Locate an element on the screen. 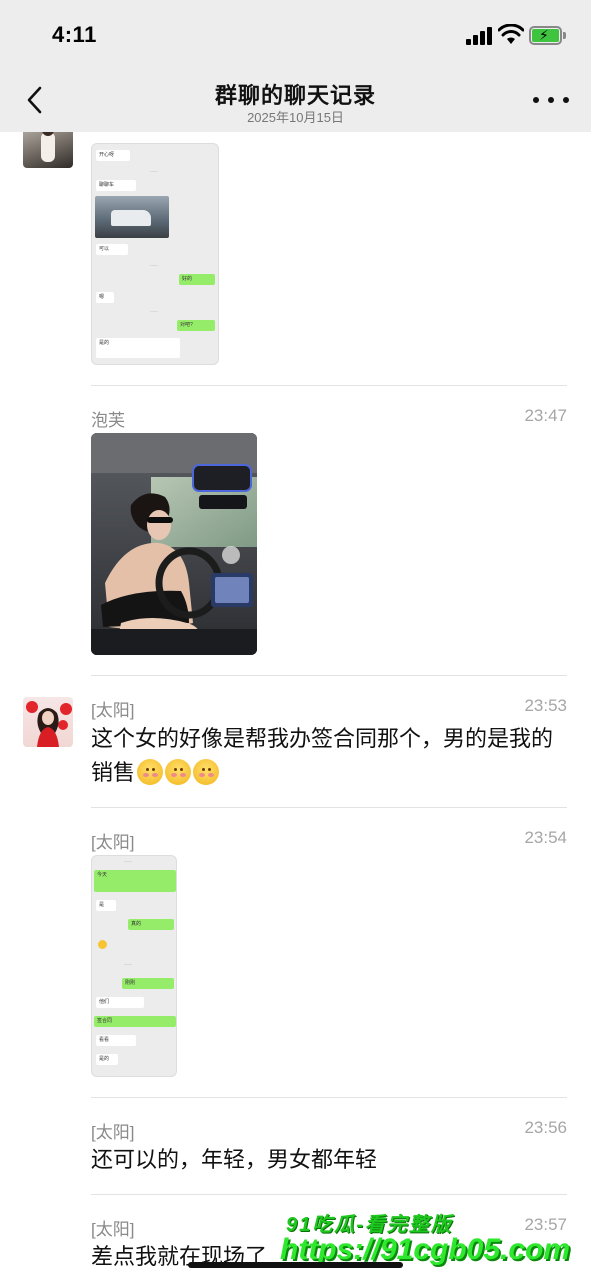  car-selfie-image is located at coordinates (174, 544).